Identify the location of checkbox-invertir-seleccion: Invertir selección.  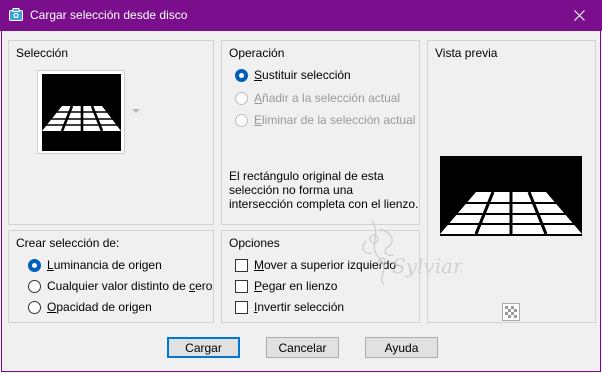
(289, 307).